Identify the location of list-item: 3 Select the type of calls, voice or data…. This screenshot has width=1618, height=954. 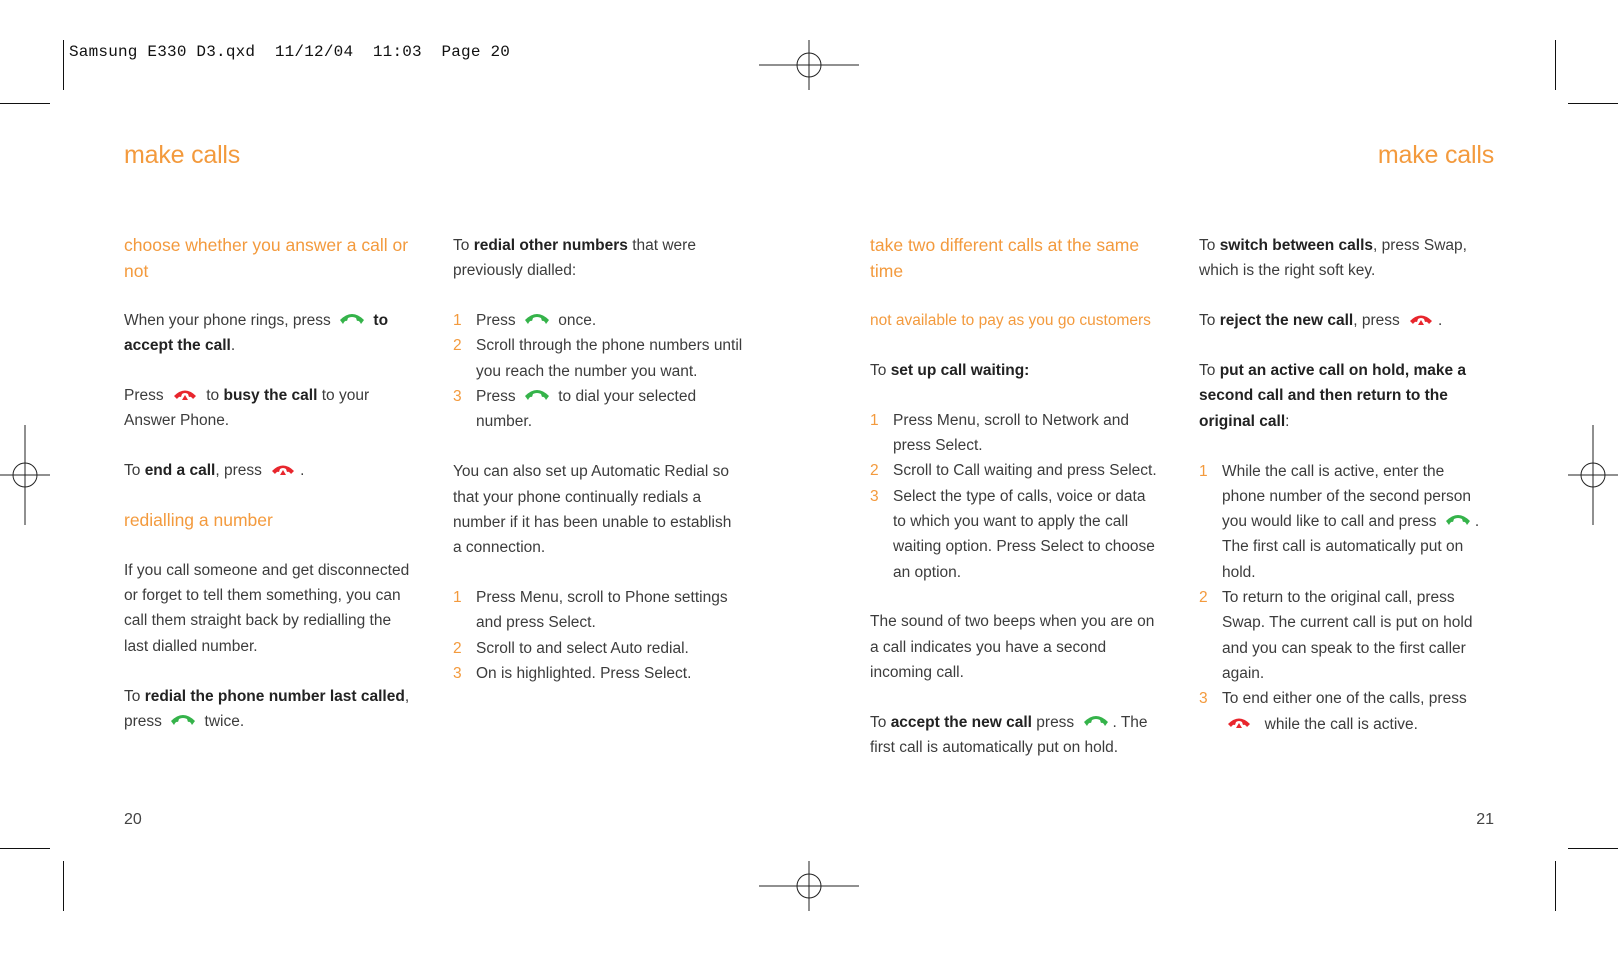
(1015, 534).